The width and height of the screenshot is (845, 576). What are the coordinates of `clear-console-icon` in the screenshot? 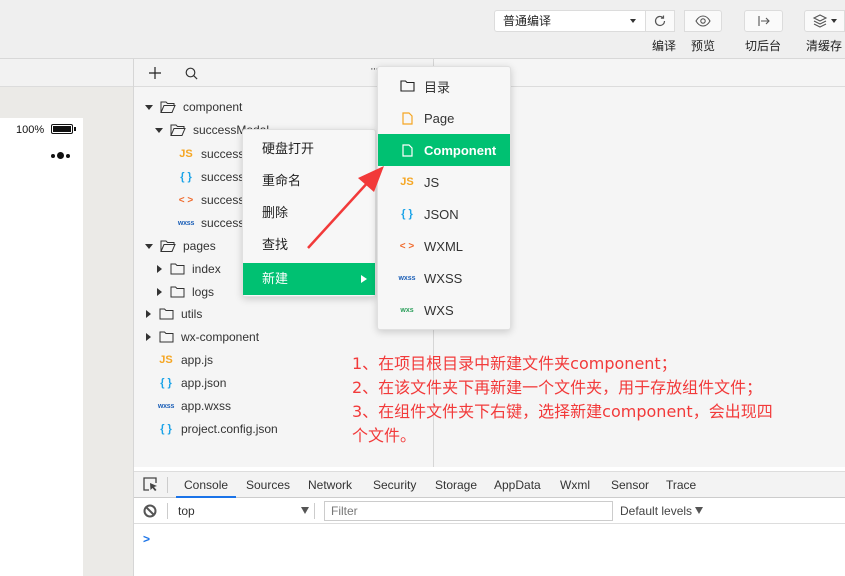 It's located at (150, 511).